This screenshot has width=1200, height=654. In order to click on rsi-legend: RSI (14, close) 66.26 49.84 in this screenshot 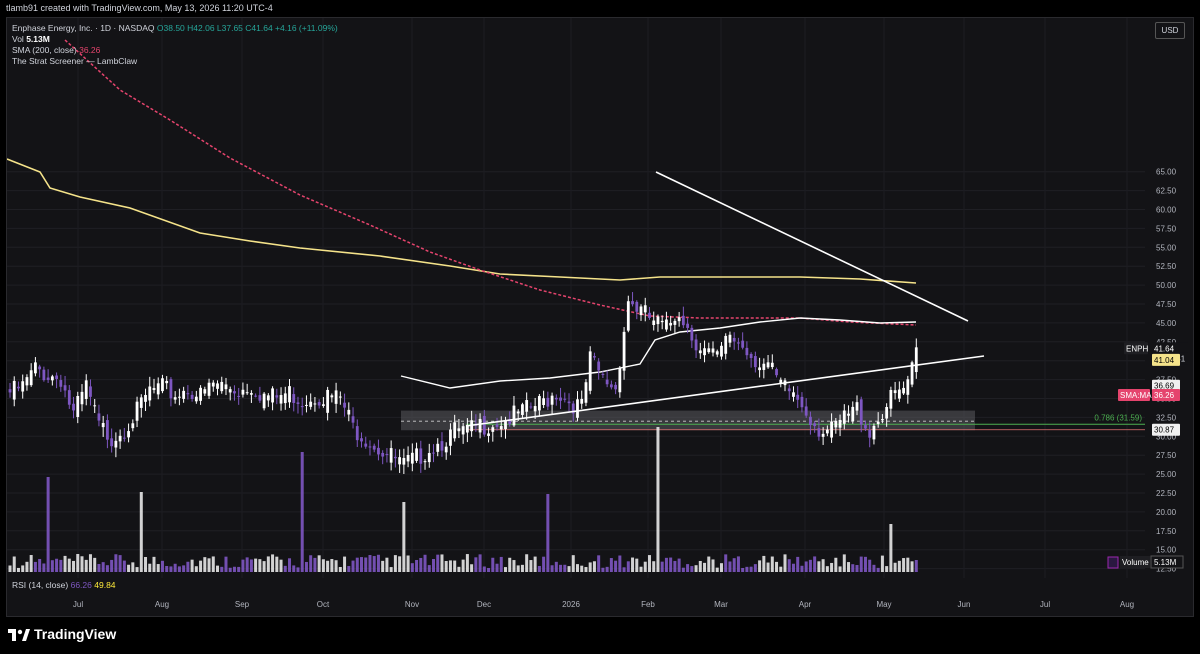, I will do `click(64, 585)`.